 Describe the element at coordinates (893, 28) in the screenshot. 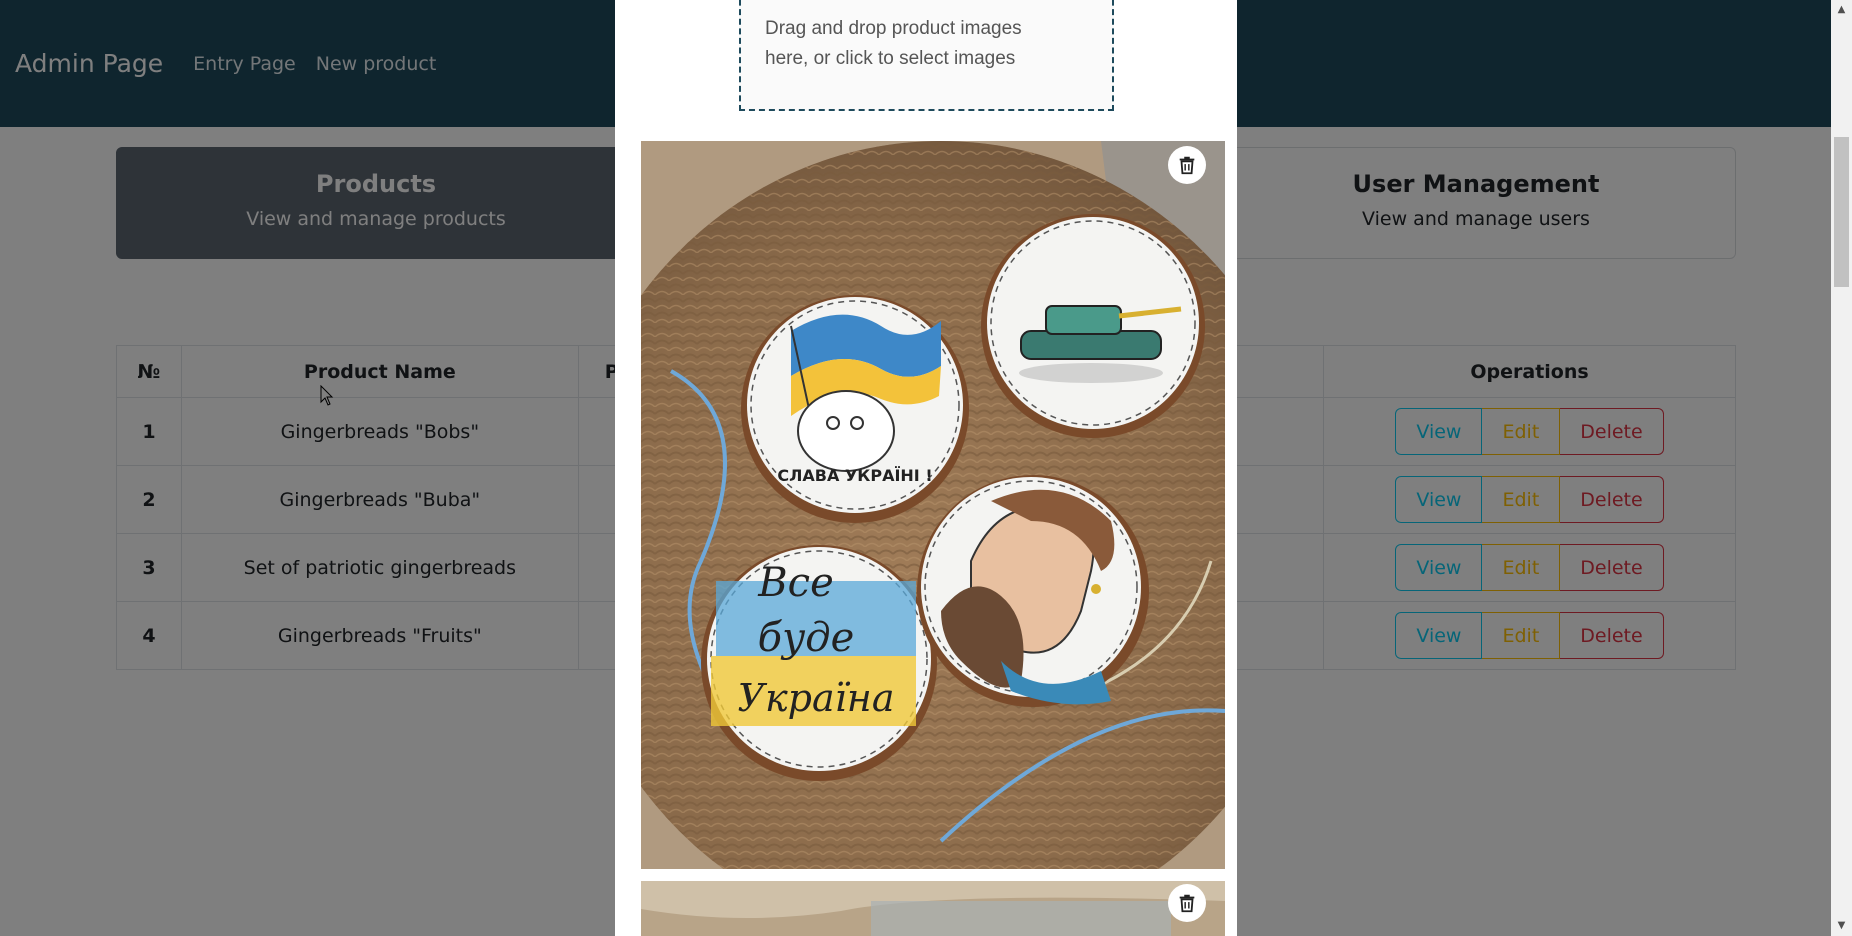

I see `dropzone-text-line1: Drag and drop product images` at that location.